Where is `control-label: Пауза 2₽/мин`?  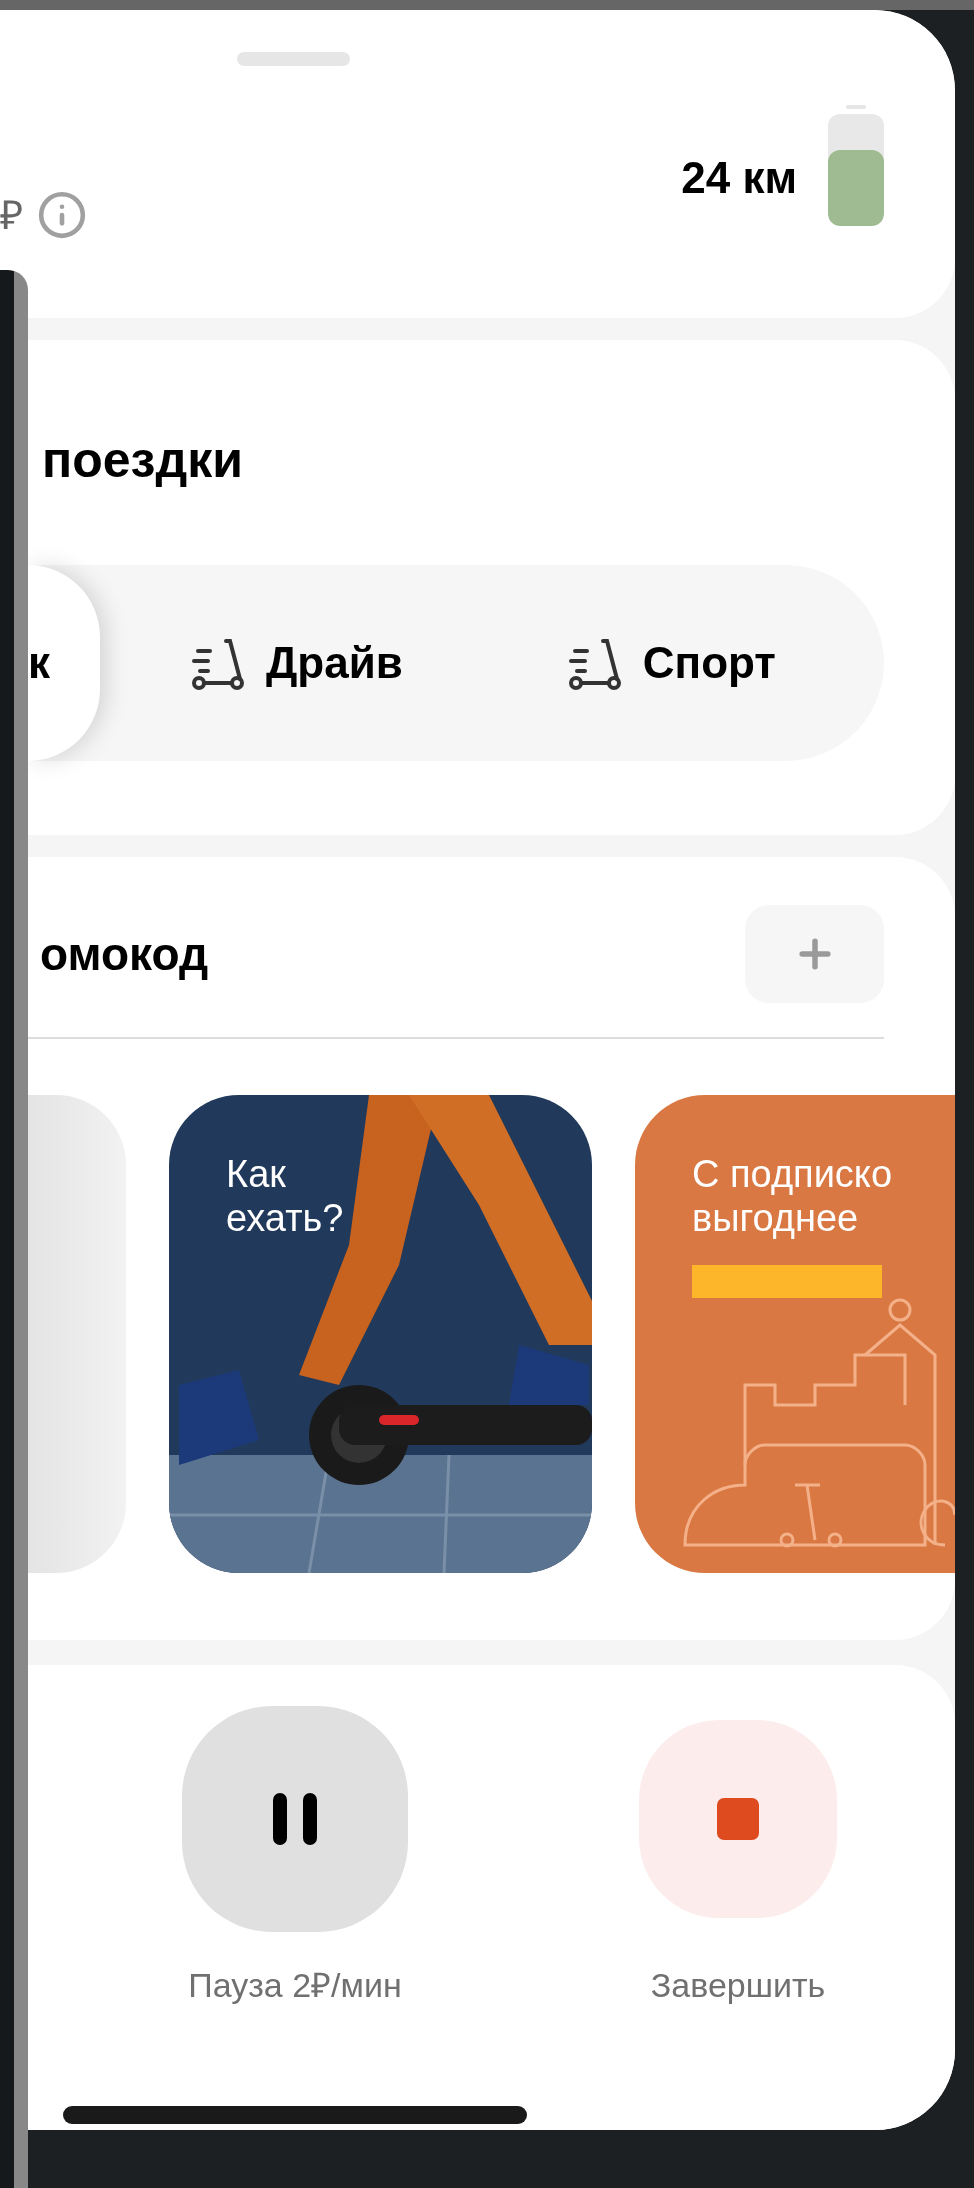 control-label: Пауза 2₽/мин is located at coordinates (295, 1985).